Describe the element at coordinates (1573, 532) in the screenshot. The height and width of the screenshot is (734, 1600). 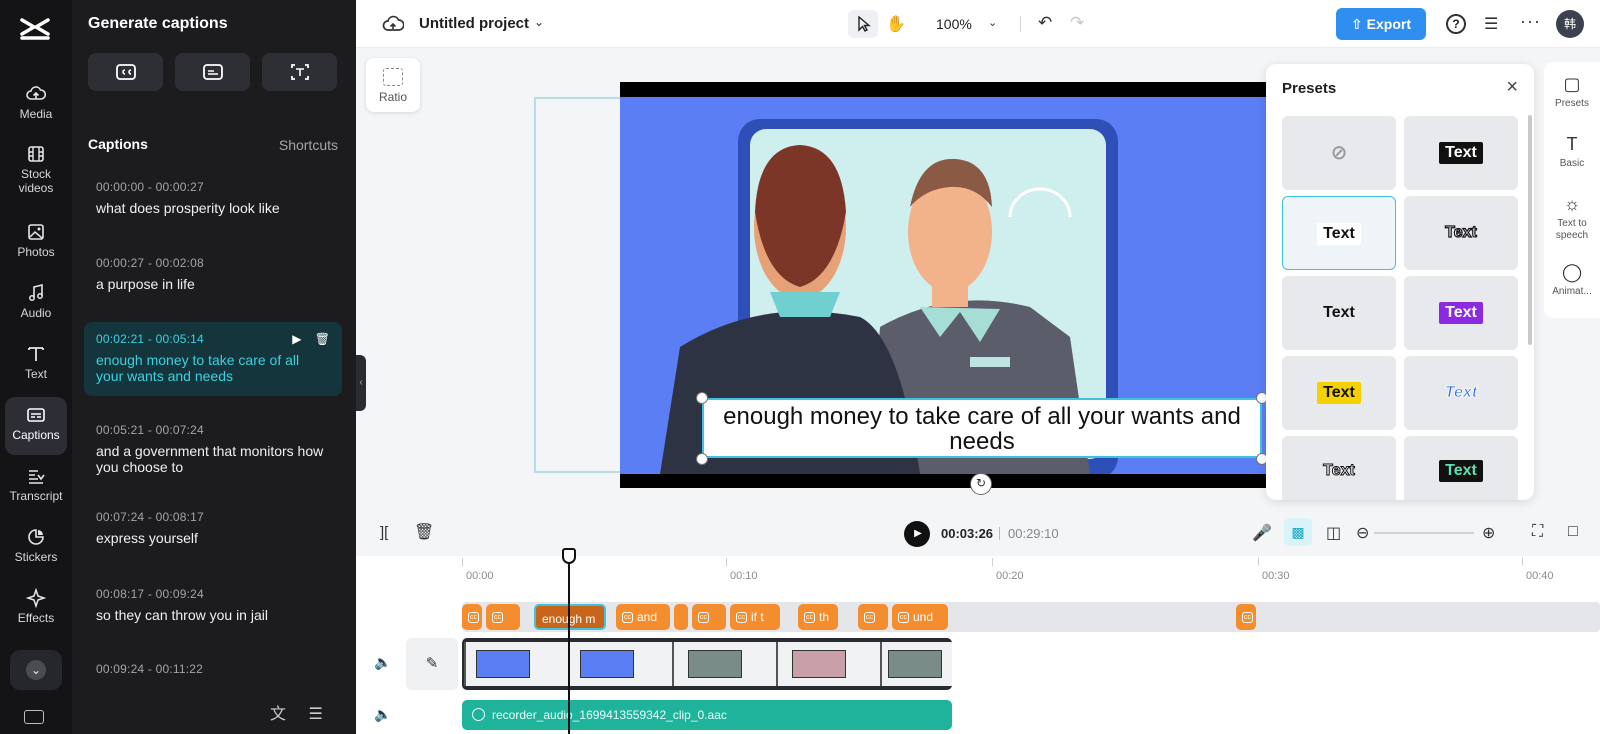
I see `preview-icon: □` at that location.